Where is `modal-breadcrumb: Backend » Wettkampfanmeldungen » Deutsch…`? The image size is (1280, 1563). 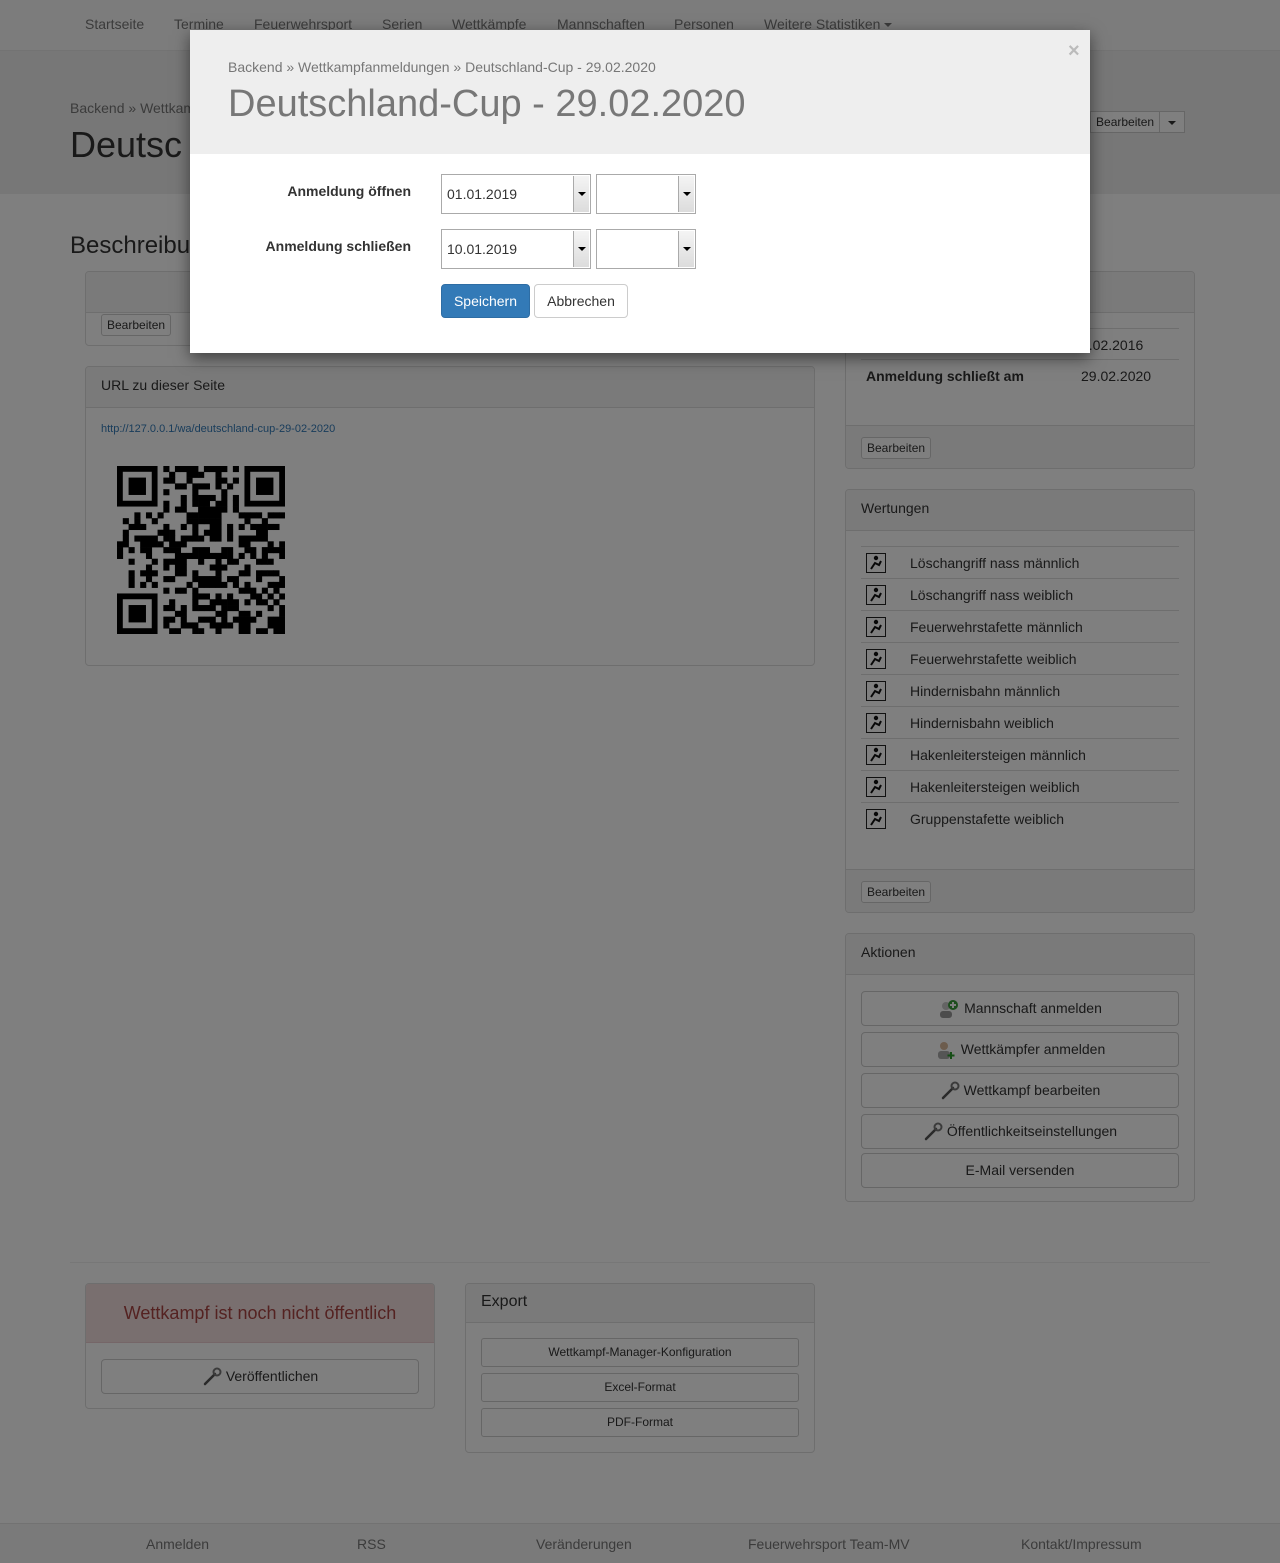 modal-breadcrumb: Backend » Wettkampfanmeldungen » Deutsch… is located at coordinates (442, 67).